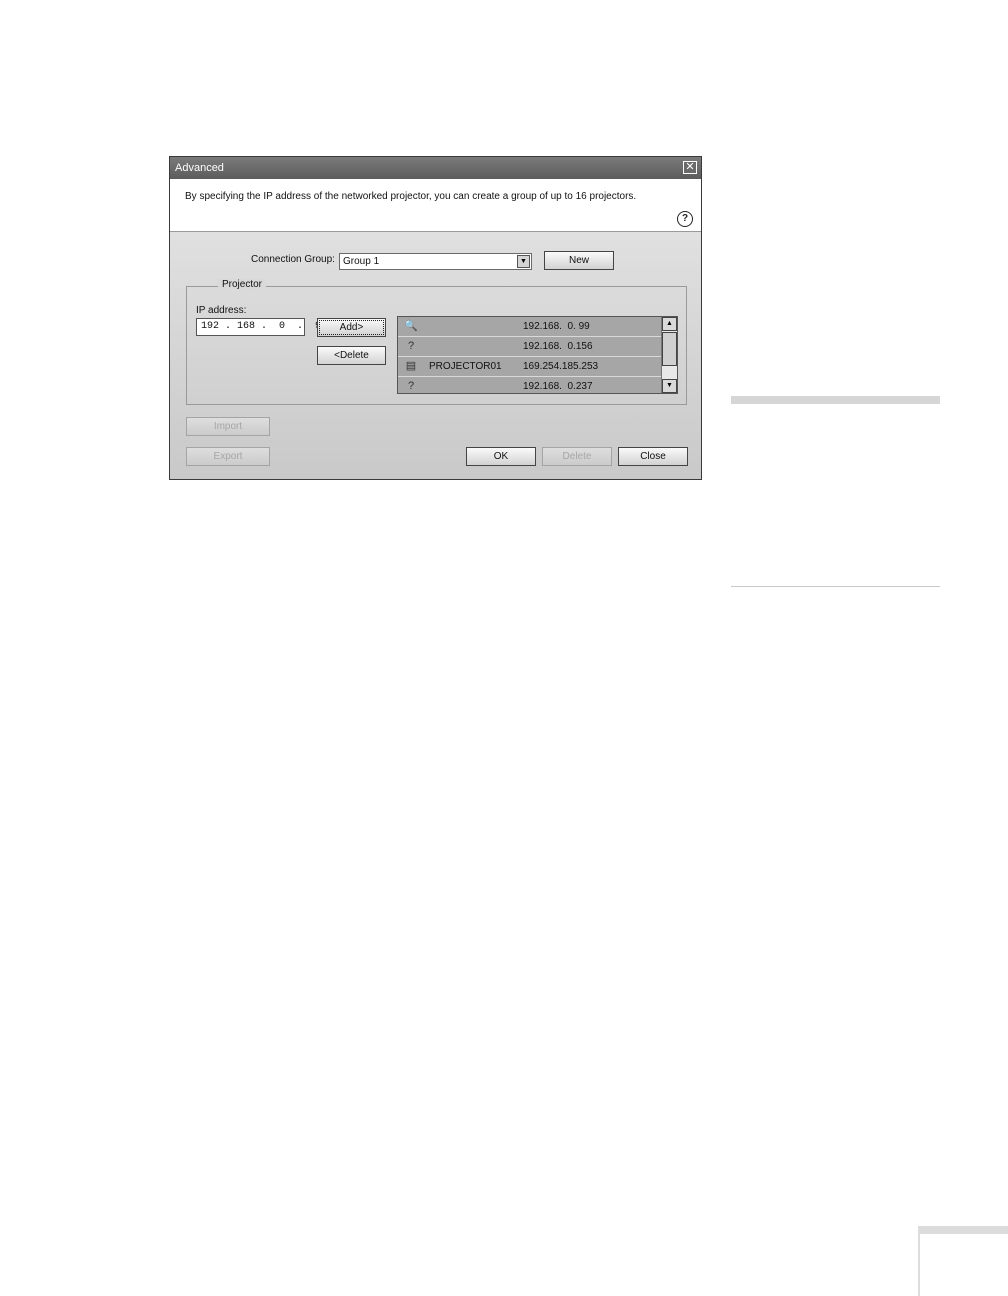  Describe the element at coordinates (221, 310) in the screenshot. I see `ip-address-label: IP address:` at that location.